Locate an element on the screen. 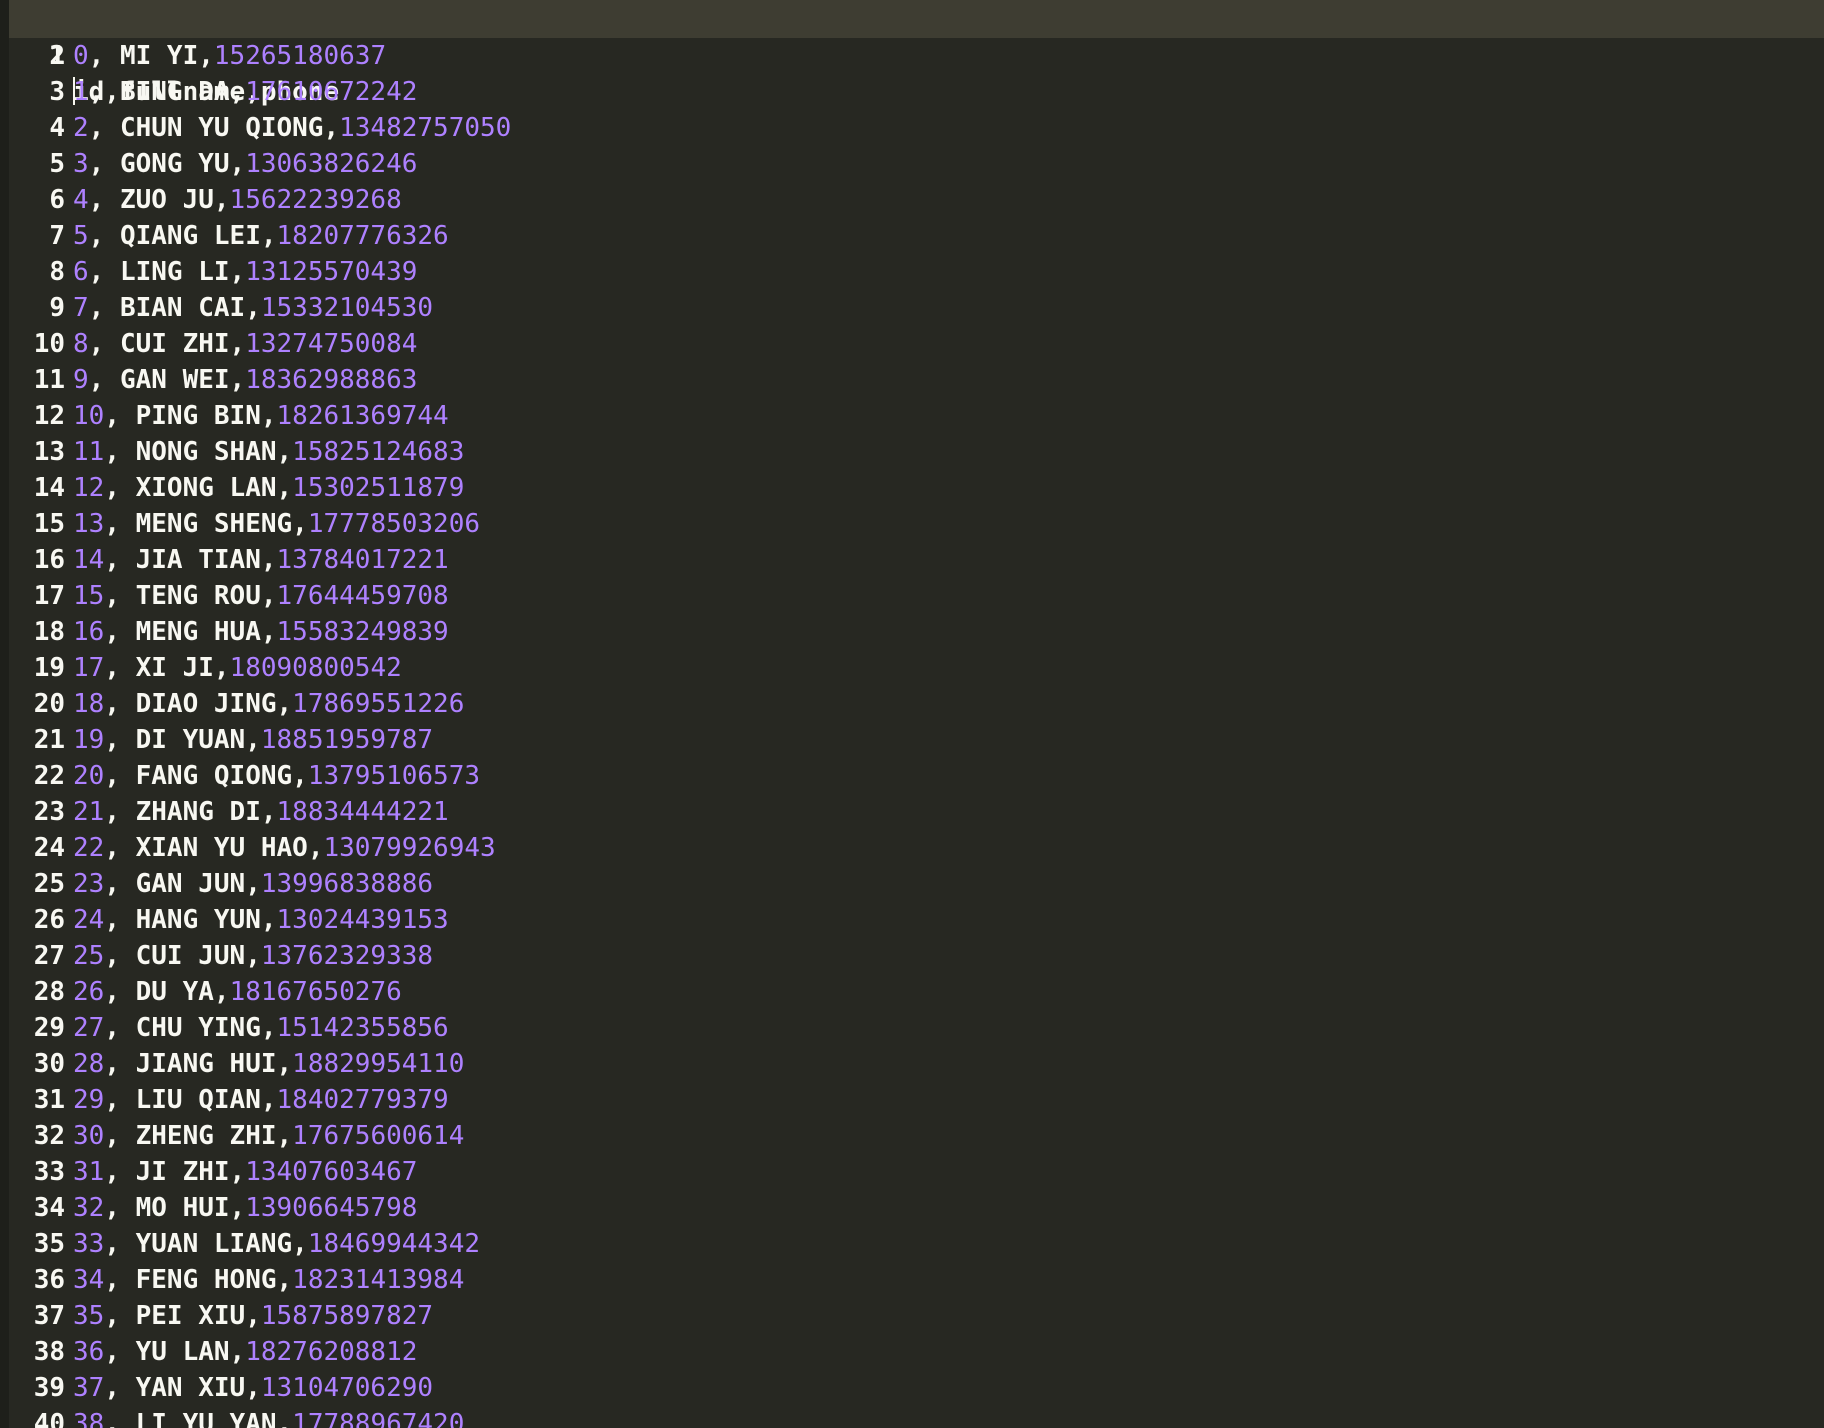 The image size is (1824, 1428). csv-phone-value: 18402779379 is located at coordinates (362, 1100).